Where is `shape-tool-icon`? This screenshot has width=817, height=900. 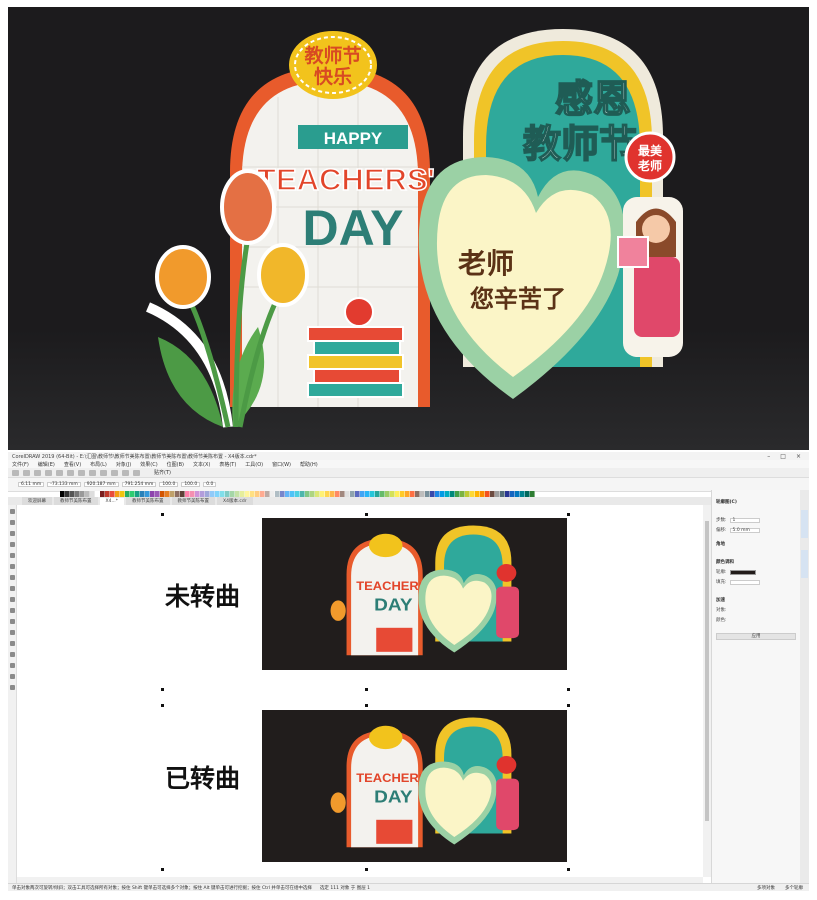 shape-tool-icon is located at coordinates (12, 522).